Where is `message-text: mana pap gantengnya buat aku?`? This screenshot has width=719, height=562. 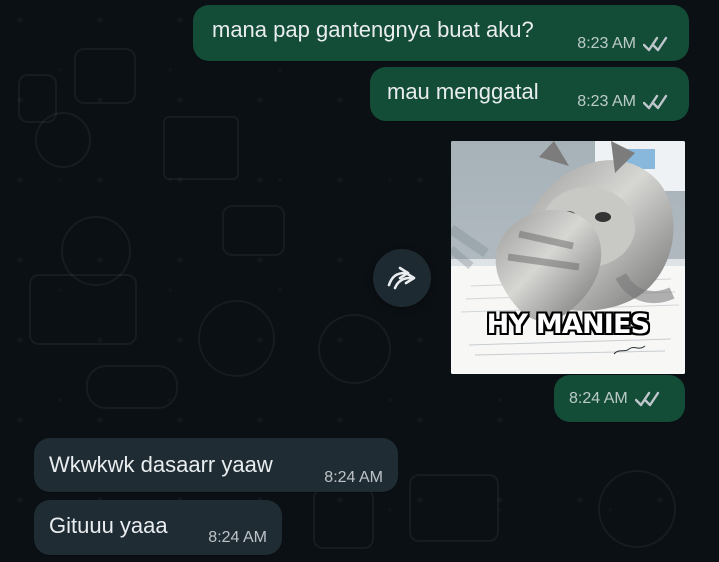
message-text: mana pap gantengnya buat aku? is located at coordinates (373, 29).